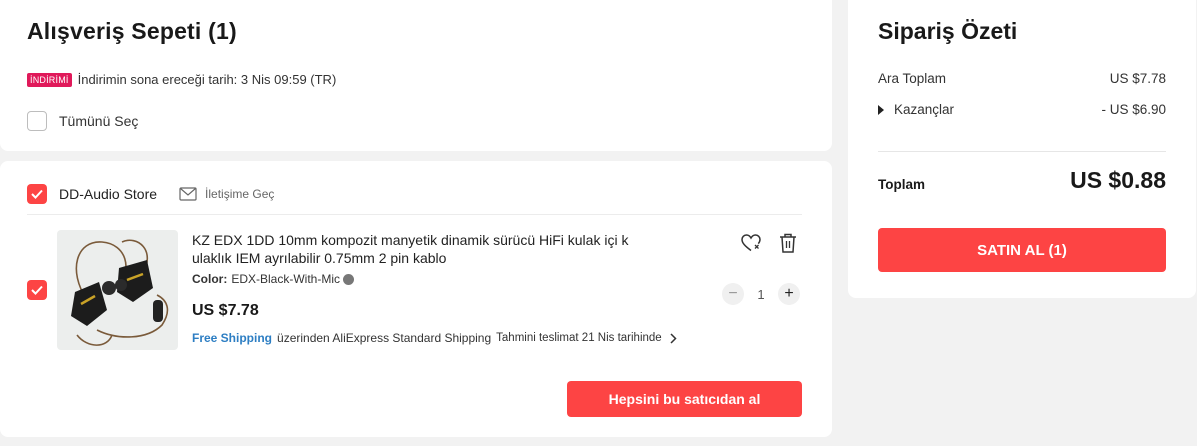 The width and height of the screenshot is (1197, 446). What do you see at coordinates (37, 121) in the screenshot?
I see `select-all-checkbox` at bounding box center [37, 121].